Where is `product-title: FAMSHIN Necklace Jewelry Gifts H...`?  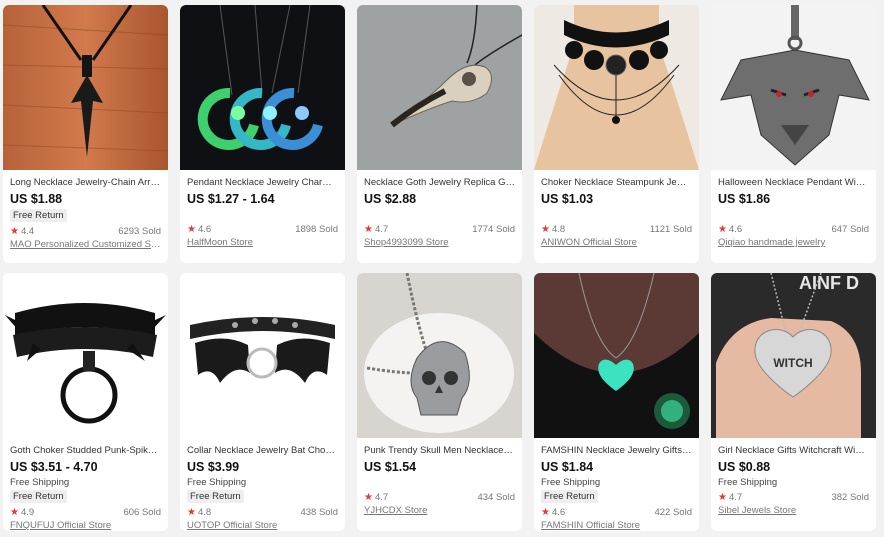 product-title: FAMSHIN Necklace Jewelry Gifts H... is located at coordinates (616, 451).